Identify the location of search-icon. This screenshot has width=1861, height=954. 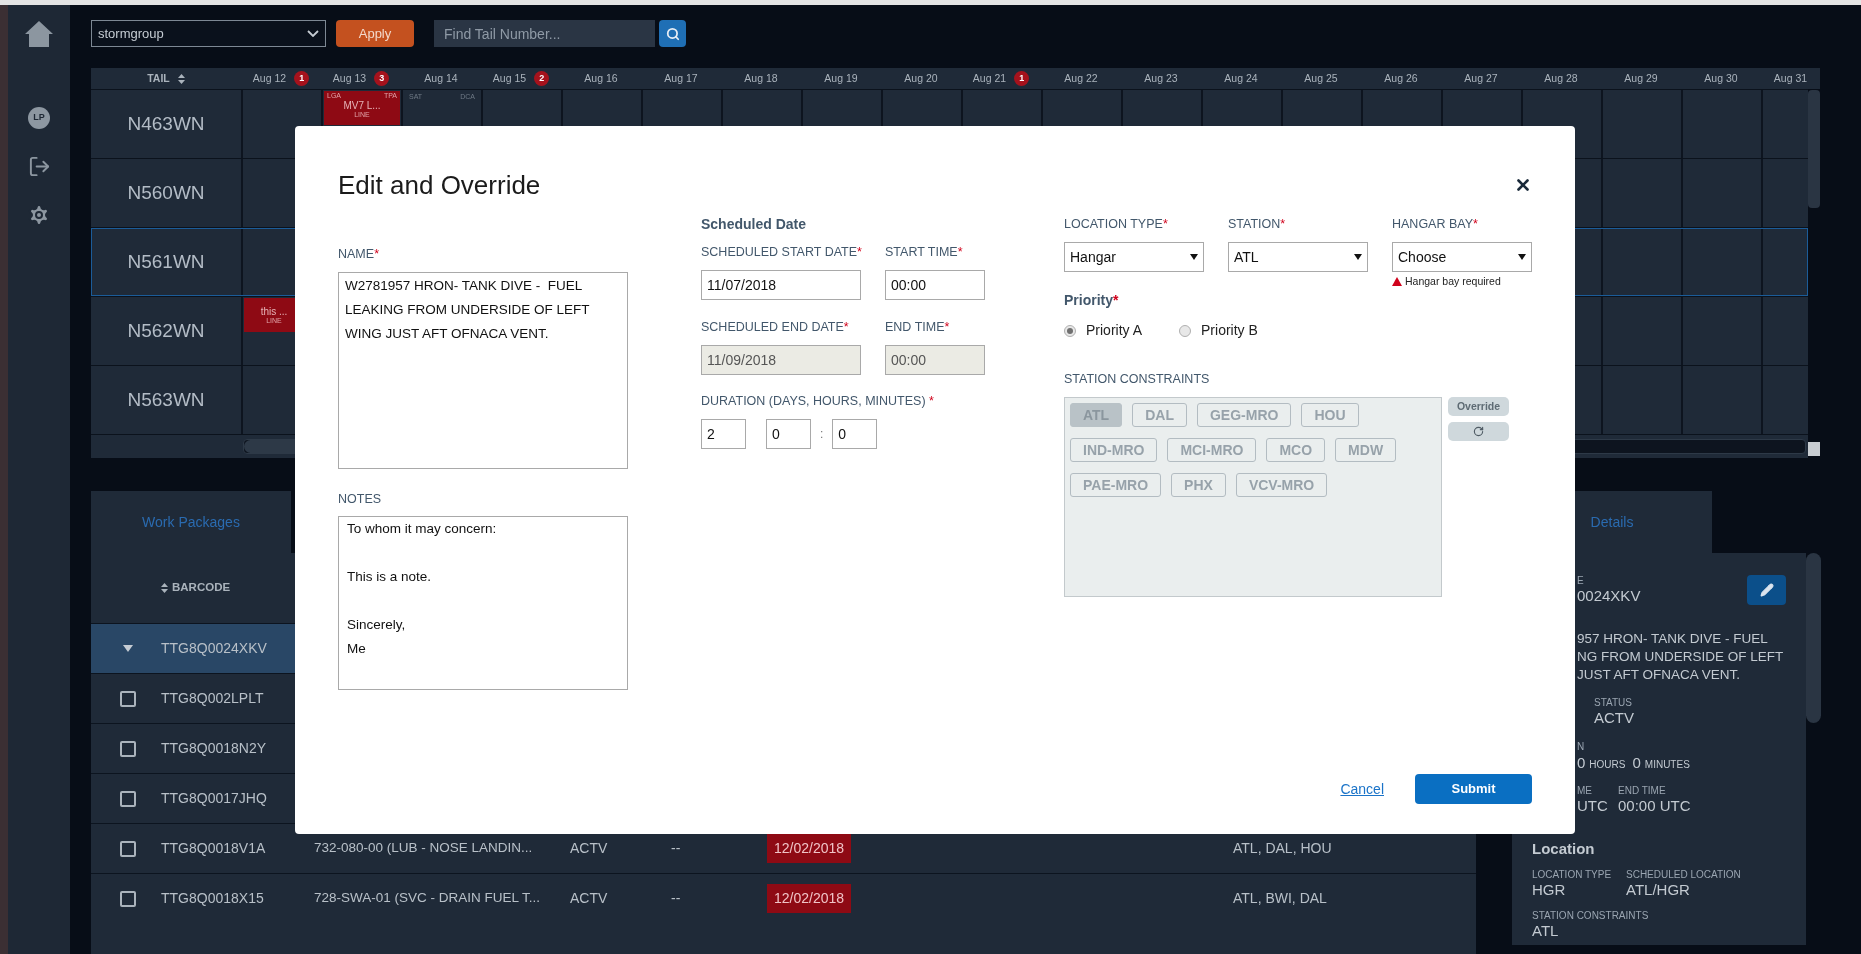
(672, 33).